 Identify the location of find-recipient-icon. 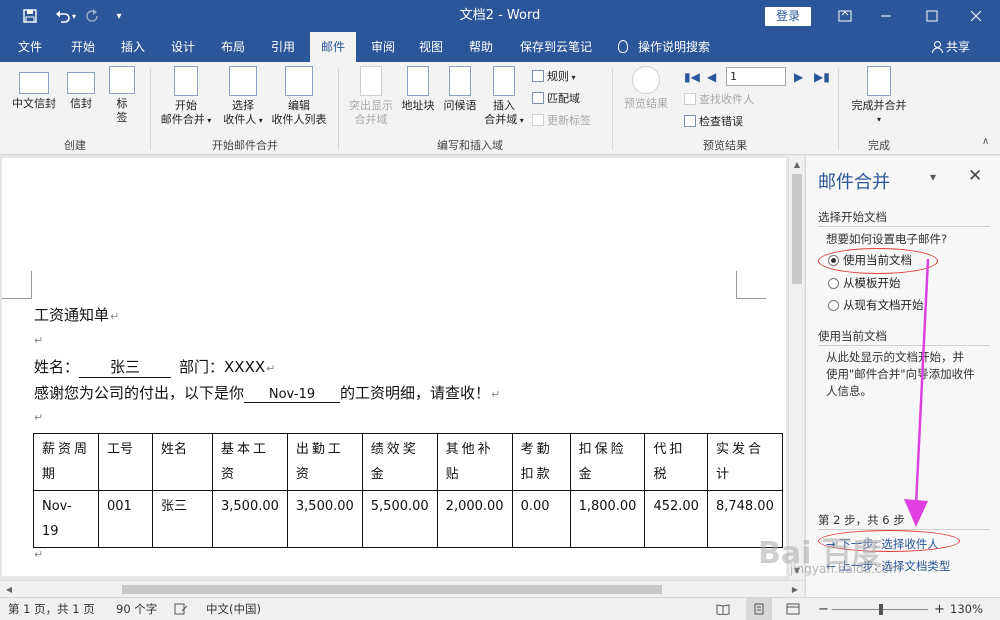
(690, 99).